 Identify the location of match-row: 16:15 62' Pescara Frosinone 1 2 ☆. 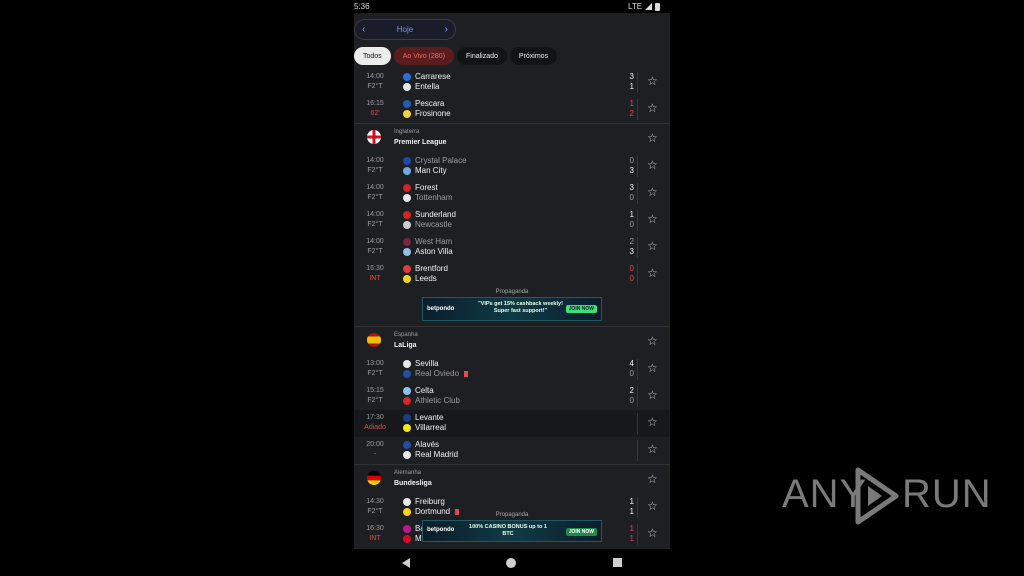
(512, 109).